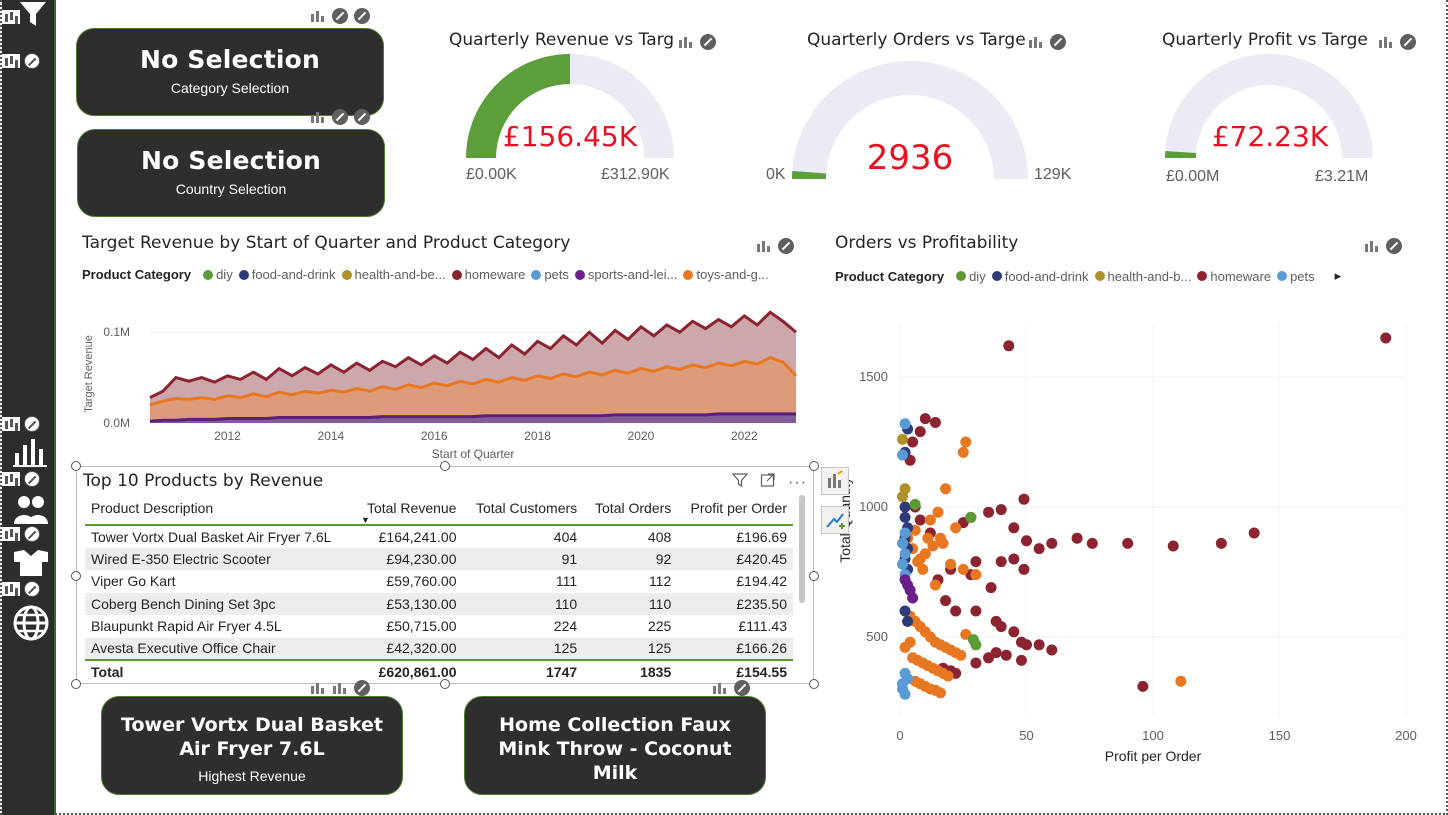  Describe the element at coordinates (835, 520) in the screenshot. I see `analytics-button` at that location.